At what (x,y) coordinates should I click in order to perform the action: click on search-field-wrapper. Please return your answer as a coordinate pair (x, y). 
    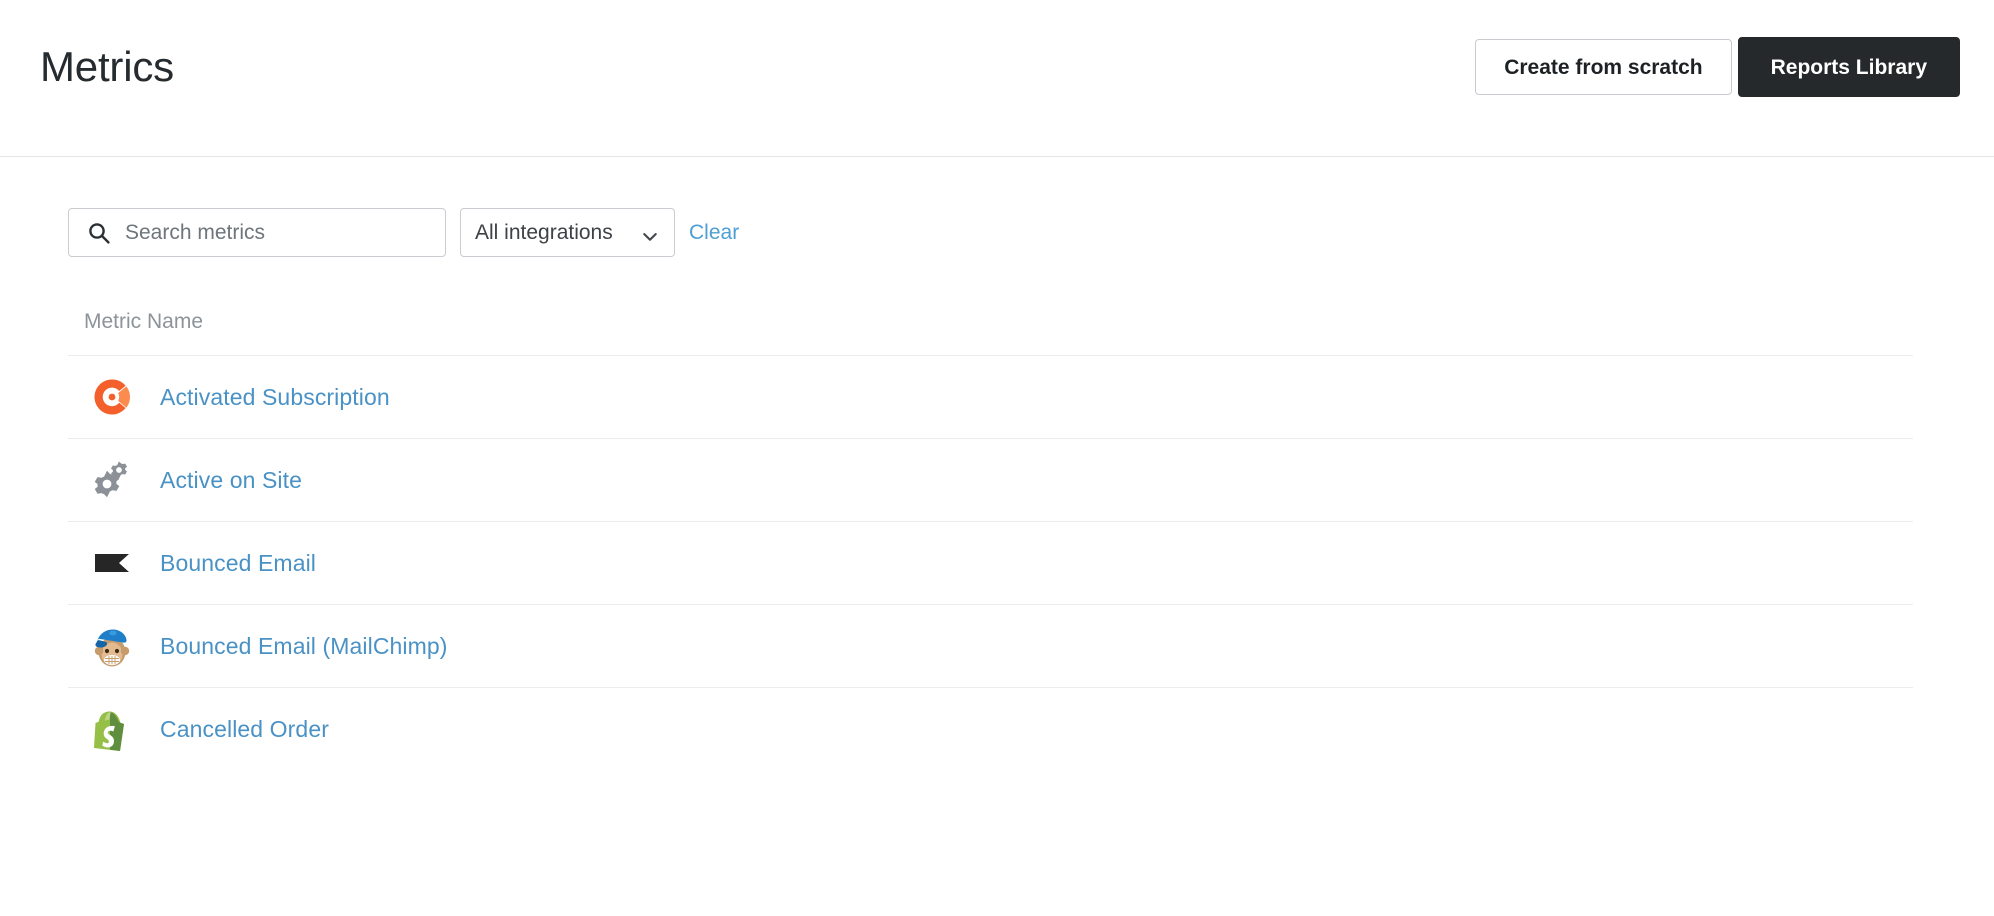
    Looking at the image, I should click on (257, 232).